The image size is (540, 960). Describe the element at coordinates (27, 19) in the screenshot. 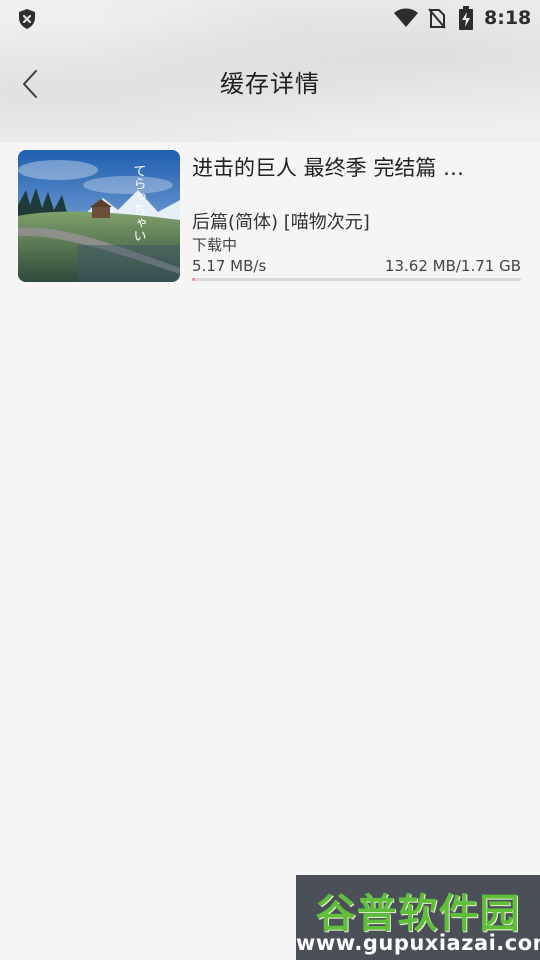

I see `shield-icon` at that location.